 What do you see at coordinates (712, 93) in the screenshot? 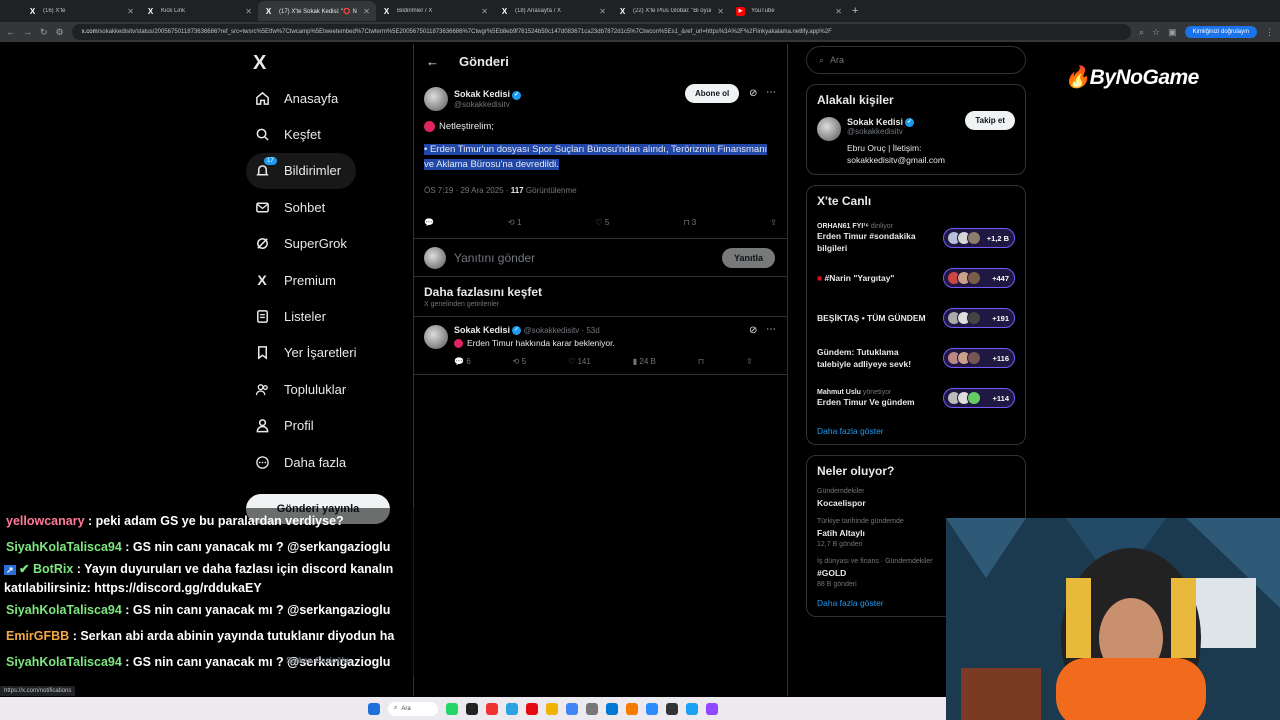
I see `subscribe-button: Abone ol` at bounding box center [712, 93].